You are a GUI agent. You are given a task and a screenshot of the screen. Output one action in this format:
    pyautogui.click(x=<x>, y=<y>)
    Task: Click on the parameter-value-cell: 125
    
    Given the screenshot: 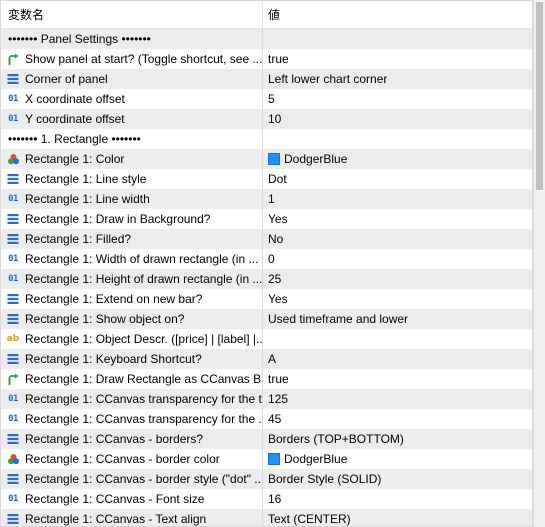 What is the action you would take?
    pyautogui.click(x=275, y=399)
    